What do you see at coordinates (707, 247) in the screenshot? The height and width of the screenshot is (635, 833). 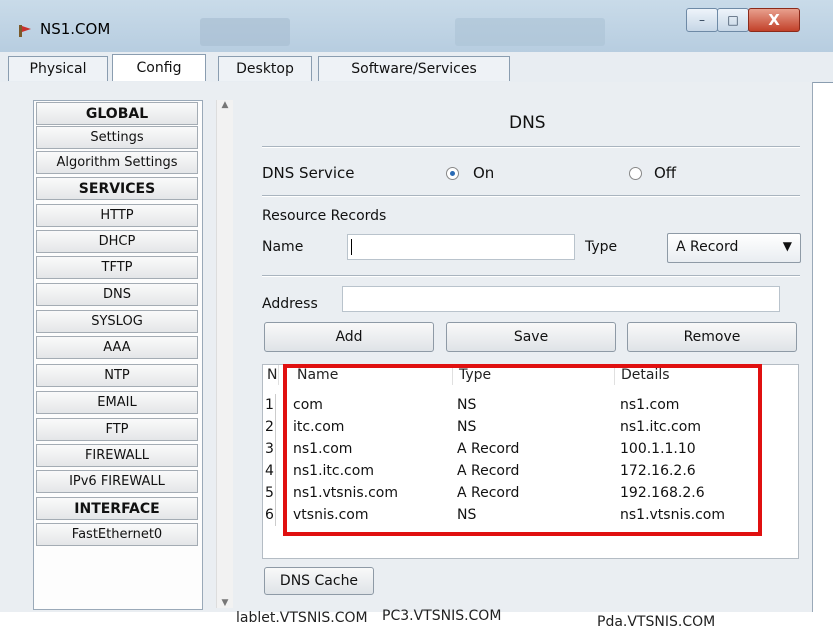 I see `record-type-value: A Record` at bounding box center [707, 247].